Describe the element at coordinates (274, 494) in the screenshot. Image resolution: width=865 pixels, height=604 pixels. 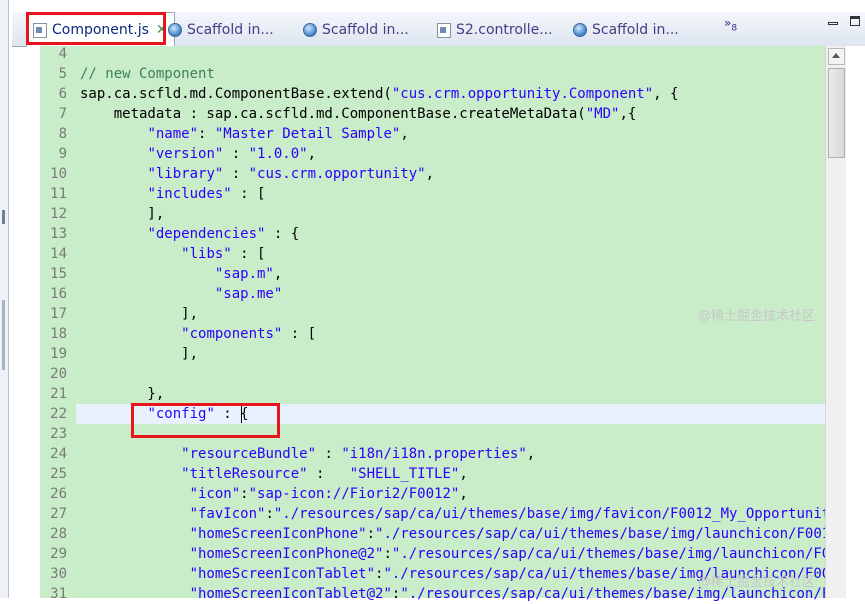
I see `code-line: "icon":"sap-icon://Fiori2/F0012",` at that location.